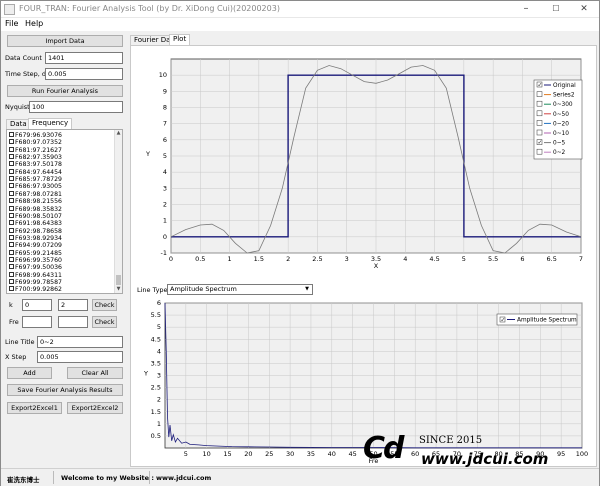 The image size is (600, 486). Describe the element at coordinates (73, 305) in the screenshot. I see `k-to-field: 2` at that location.